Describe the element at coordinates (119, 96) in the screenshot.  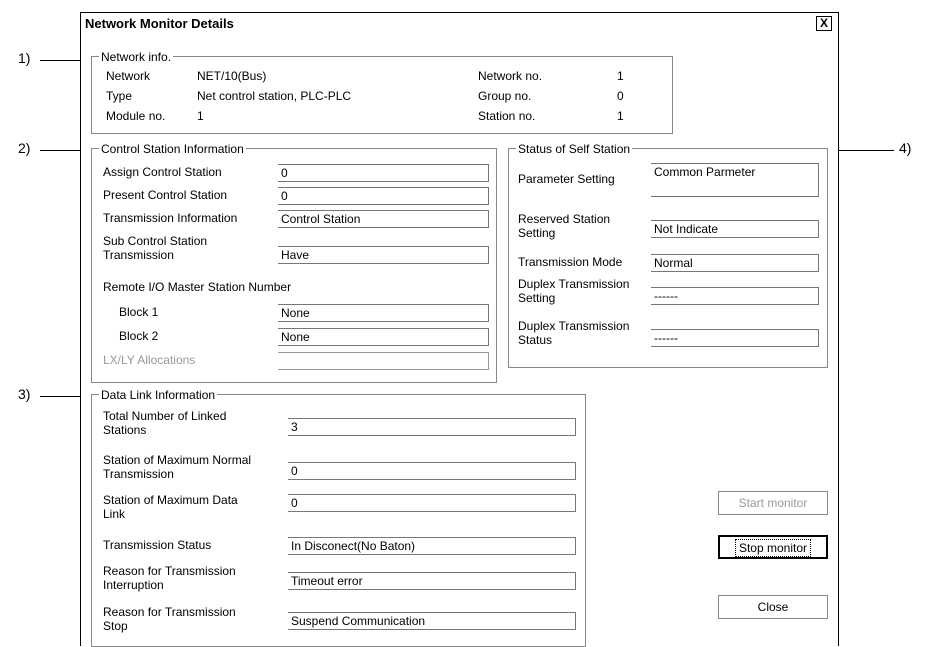
I see `type-label: Type` at that location.